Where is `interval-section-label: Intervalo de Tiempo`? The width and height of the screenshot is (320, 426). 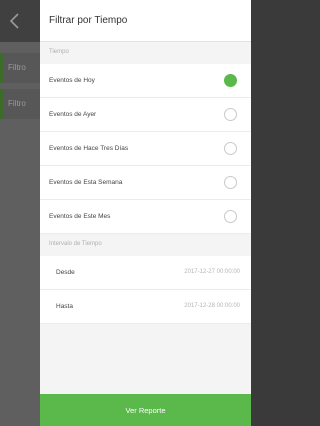 interval-section-label: Intervalo de Tiempo is located at coordinates (145, 245).